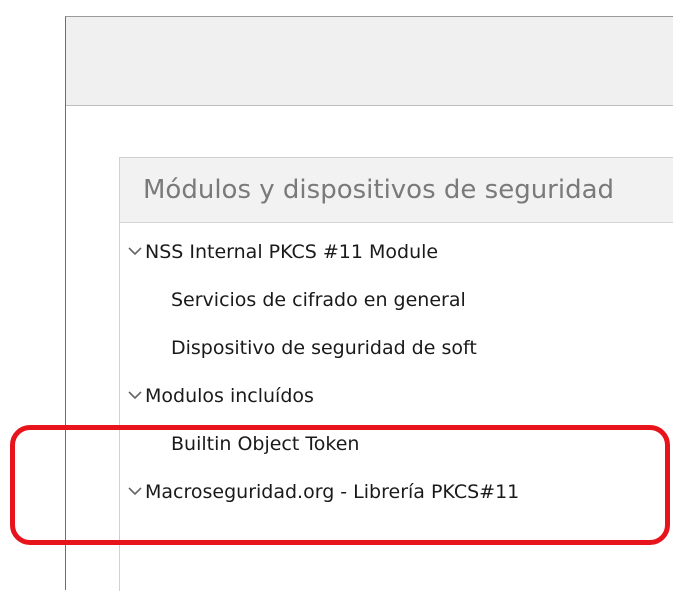 The image size is (673, 591). What do you see at coordinates (292, 252) in the screenshot?
I see `tree-item-label: NSS Internal PKCS #11 Module` at bounding box center [292, 252].